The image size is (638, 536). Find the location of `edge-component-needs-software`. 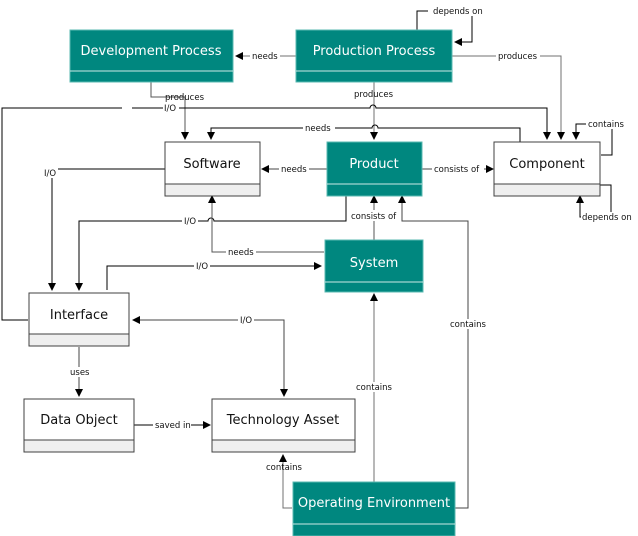

edge-component-needs-software is located at coordinates (364, 133).